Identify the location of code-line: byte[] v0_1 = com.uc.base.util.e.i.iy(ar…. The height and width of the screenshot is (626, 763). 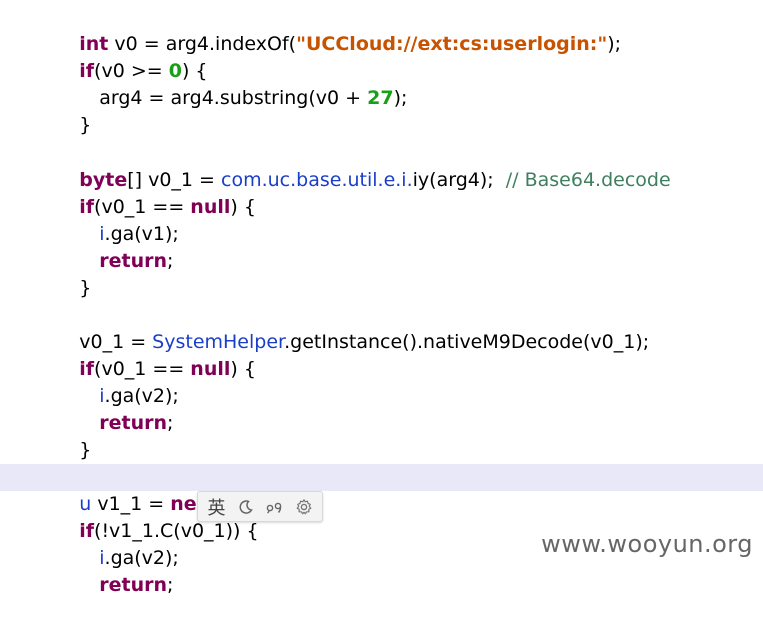
(381, 165).